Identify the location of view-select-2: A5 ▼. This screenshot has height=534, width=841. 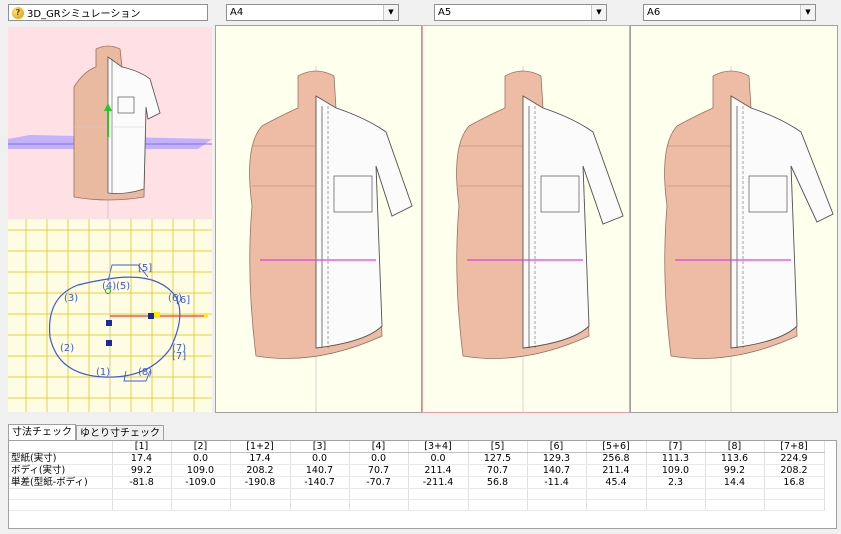
(520, 12).